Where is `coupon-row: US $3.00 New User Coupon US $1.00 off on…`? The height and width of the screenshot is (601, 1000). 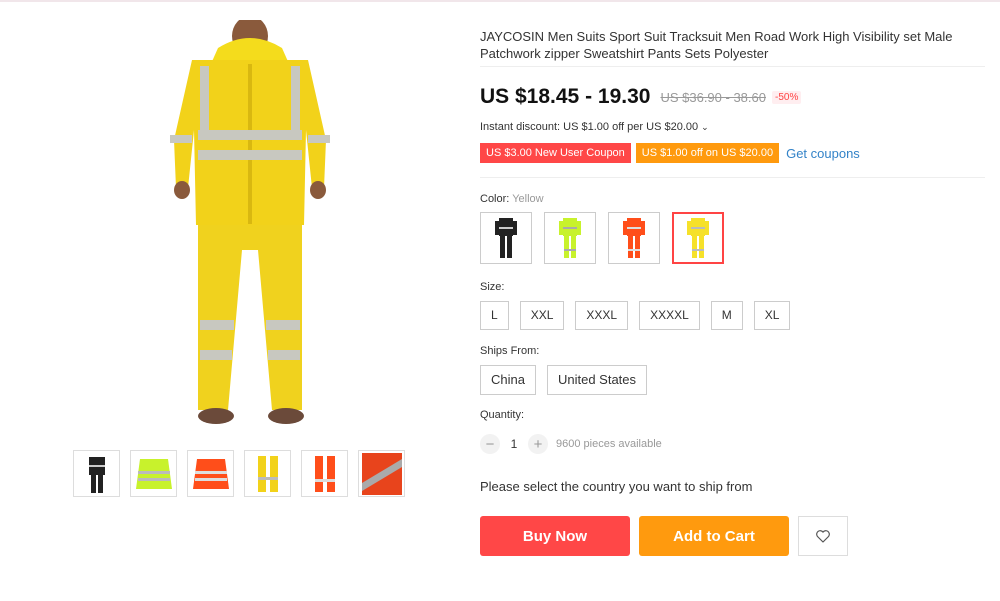 coupon-row: US $3.00 New User Coupon US $1.00 off on… is located at coordinates (670, 153).